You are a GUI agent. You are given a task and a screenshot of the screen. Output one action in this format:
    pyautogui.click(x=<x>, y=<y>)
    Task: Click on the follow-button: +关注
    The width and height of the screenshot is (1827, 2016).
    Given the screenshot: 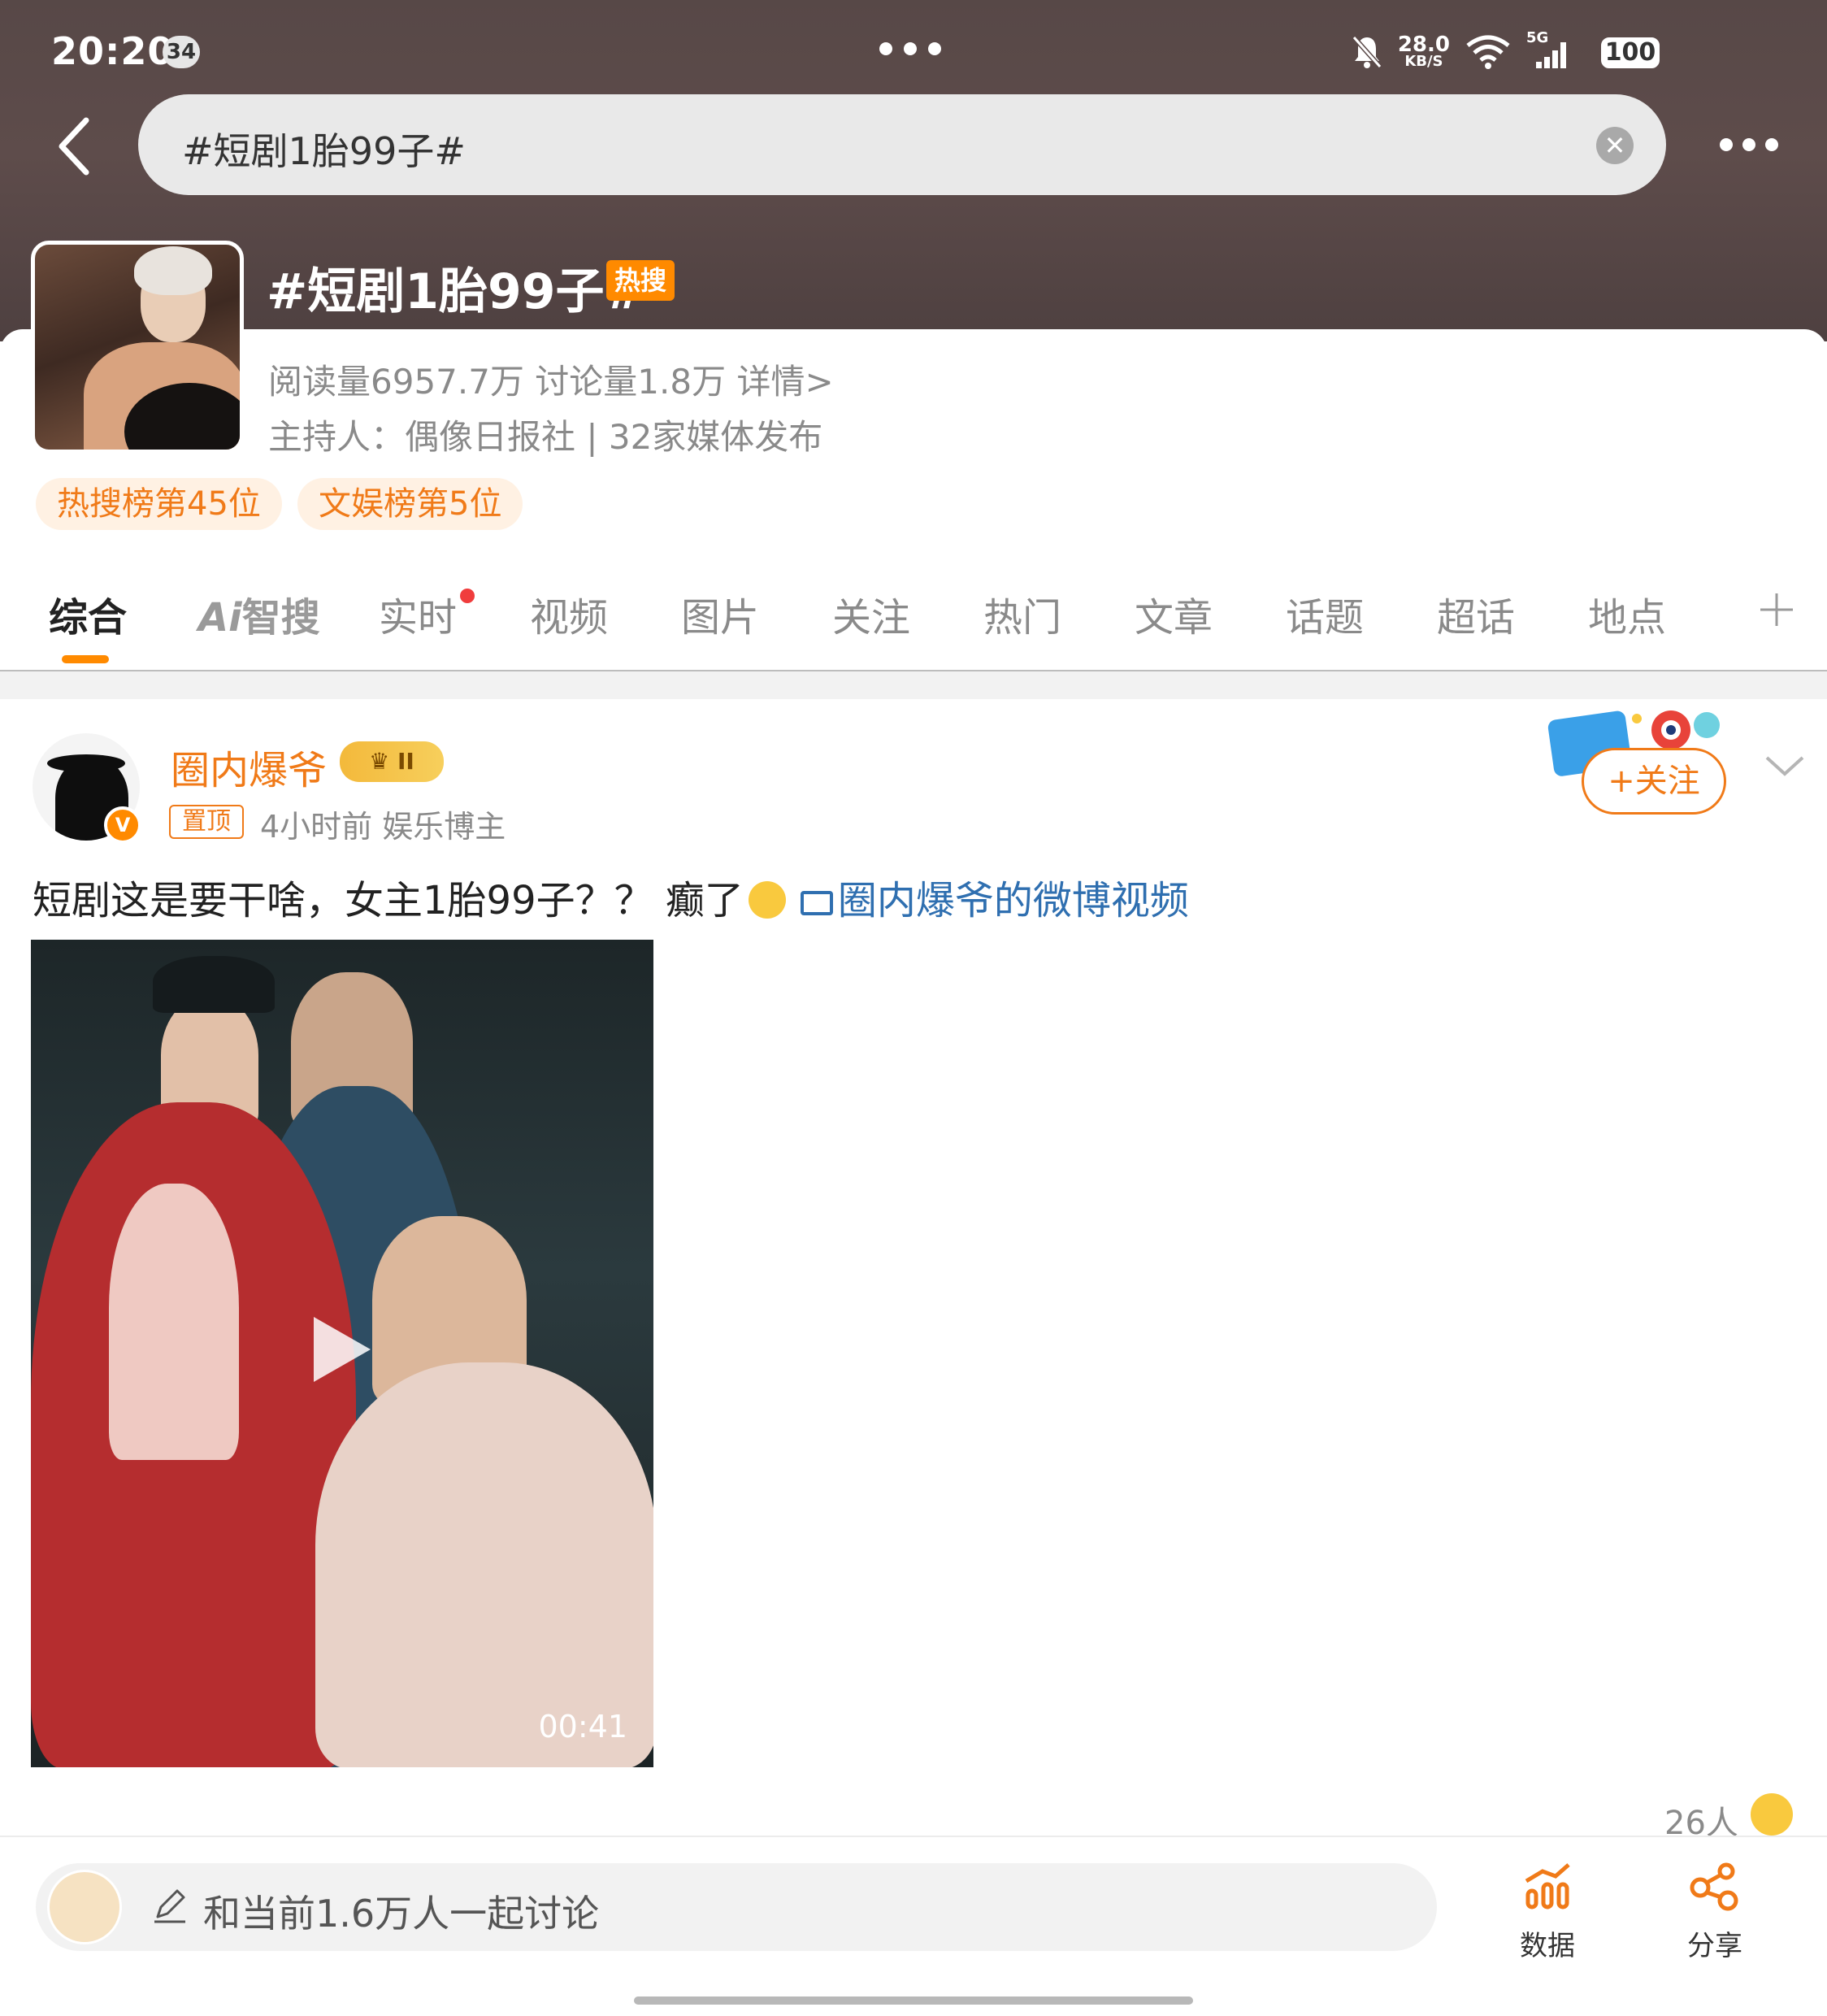 What is the action you would take?
    pyautogui.click(x=1654, y=781)
    